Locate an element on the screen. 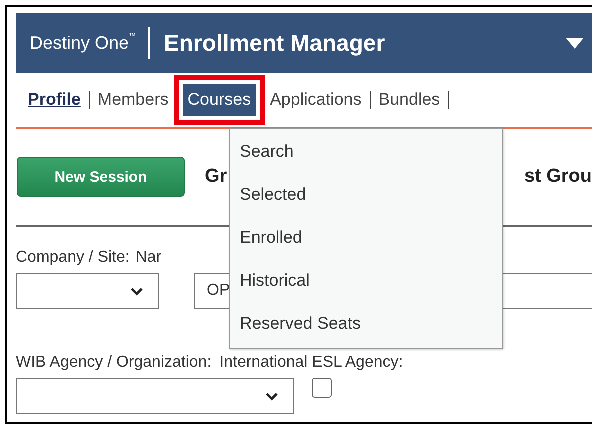 Image resolution: width=592 pixels, height=427 pixels. field-label: WIB Agency / Organization: is located at coordinates (114, 363).